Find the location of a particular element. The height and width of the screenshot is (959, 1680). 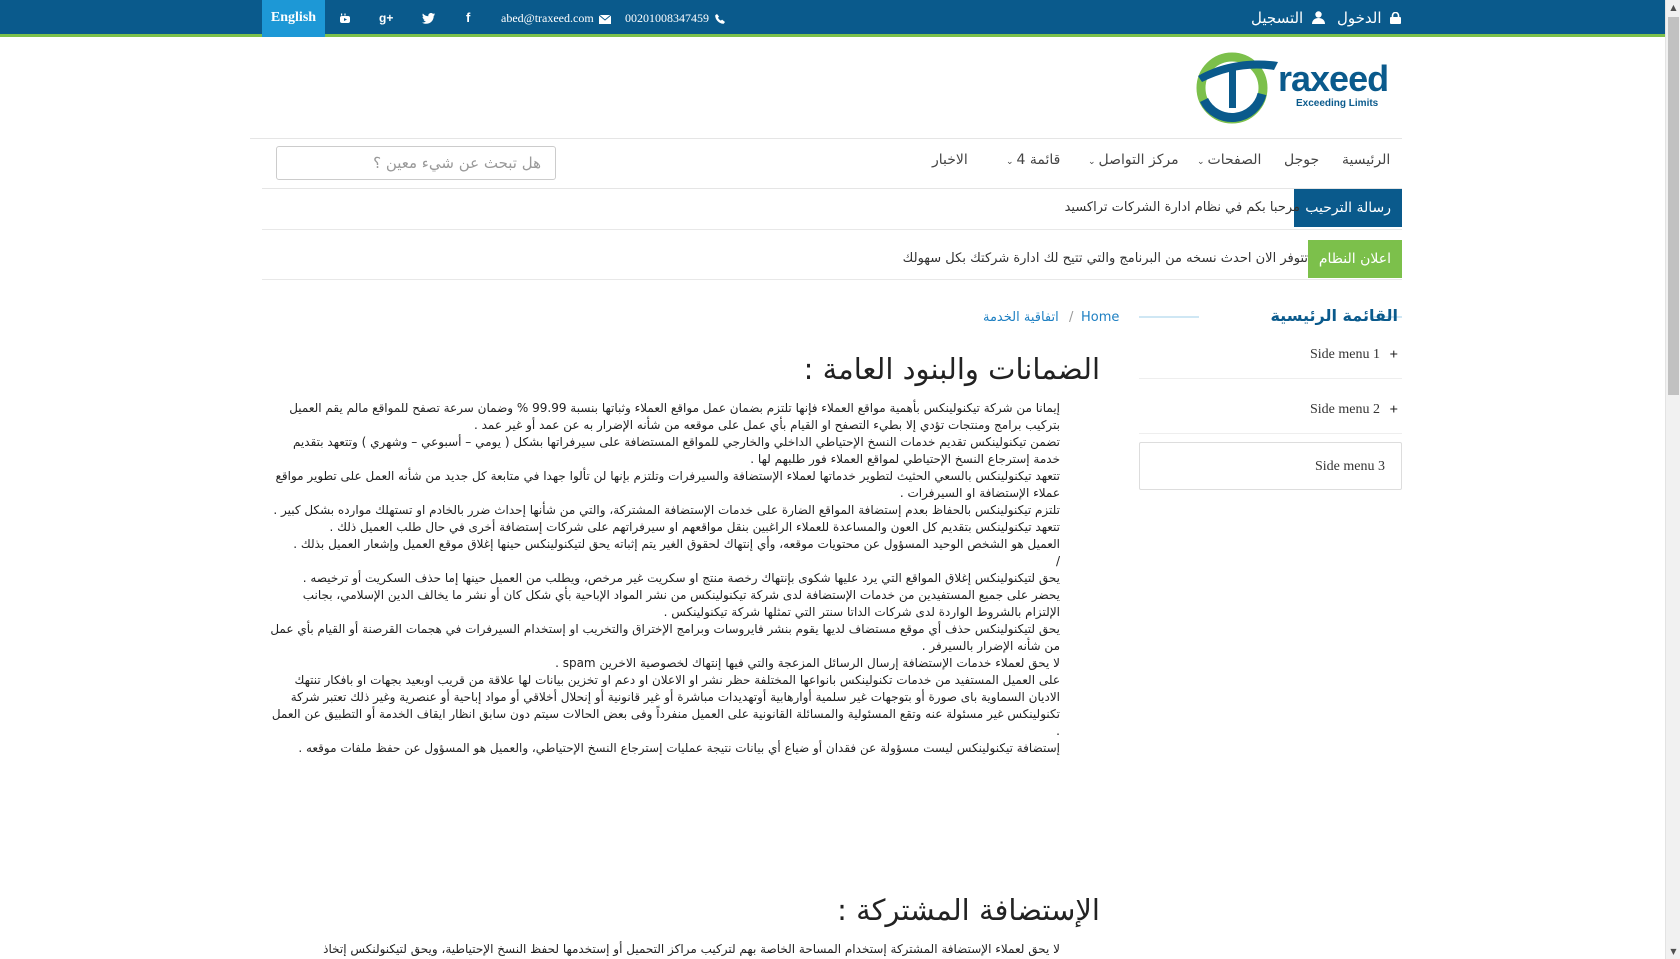

sidebar-item-side-menu-2: + Side menu 2 is located at coordinates (1270, 410).